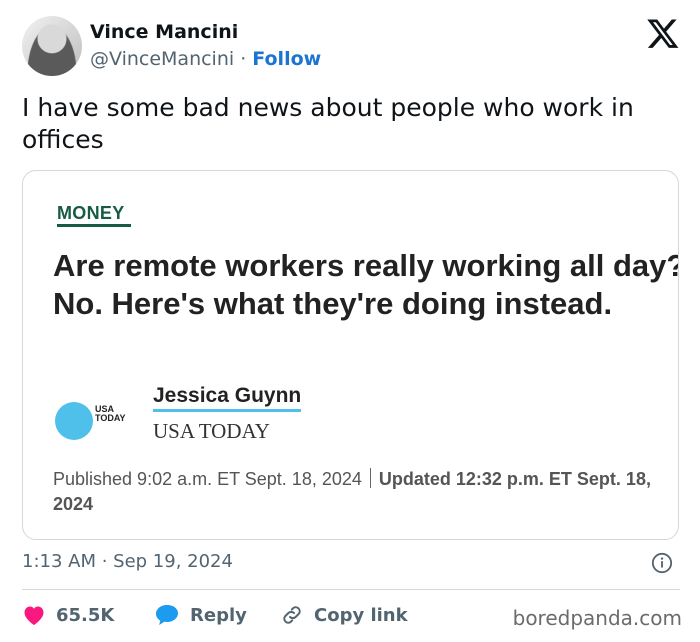 This screenshot has width=700, height=642. What do you see at coordinates (370, 478) in the screenshot?
I see `divider-bar` at bounding box center [370, 478].